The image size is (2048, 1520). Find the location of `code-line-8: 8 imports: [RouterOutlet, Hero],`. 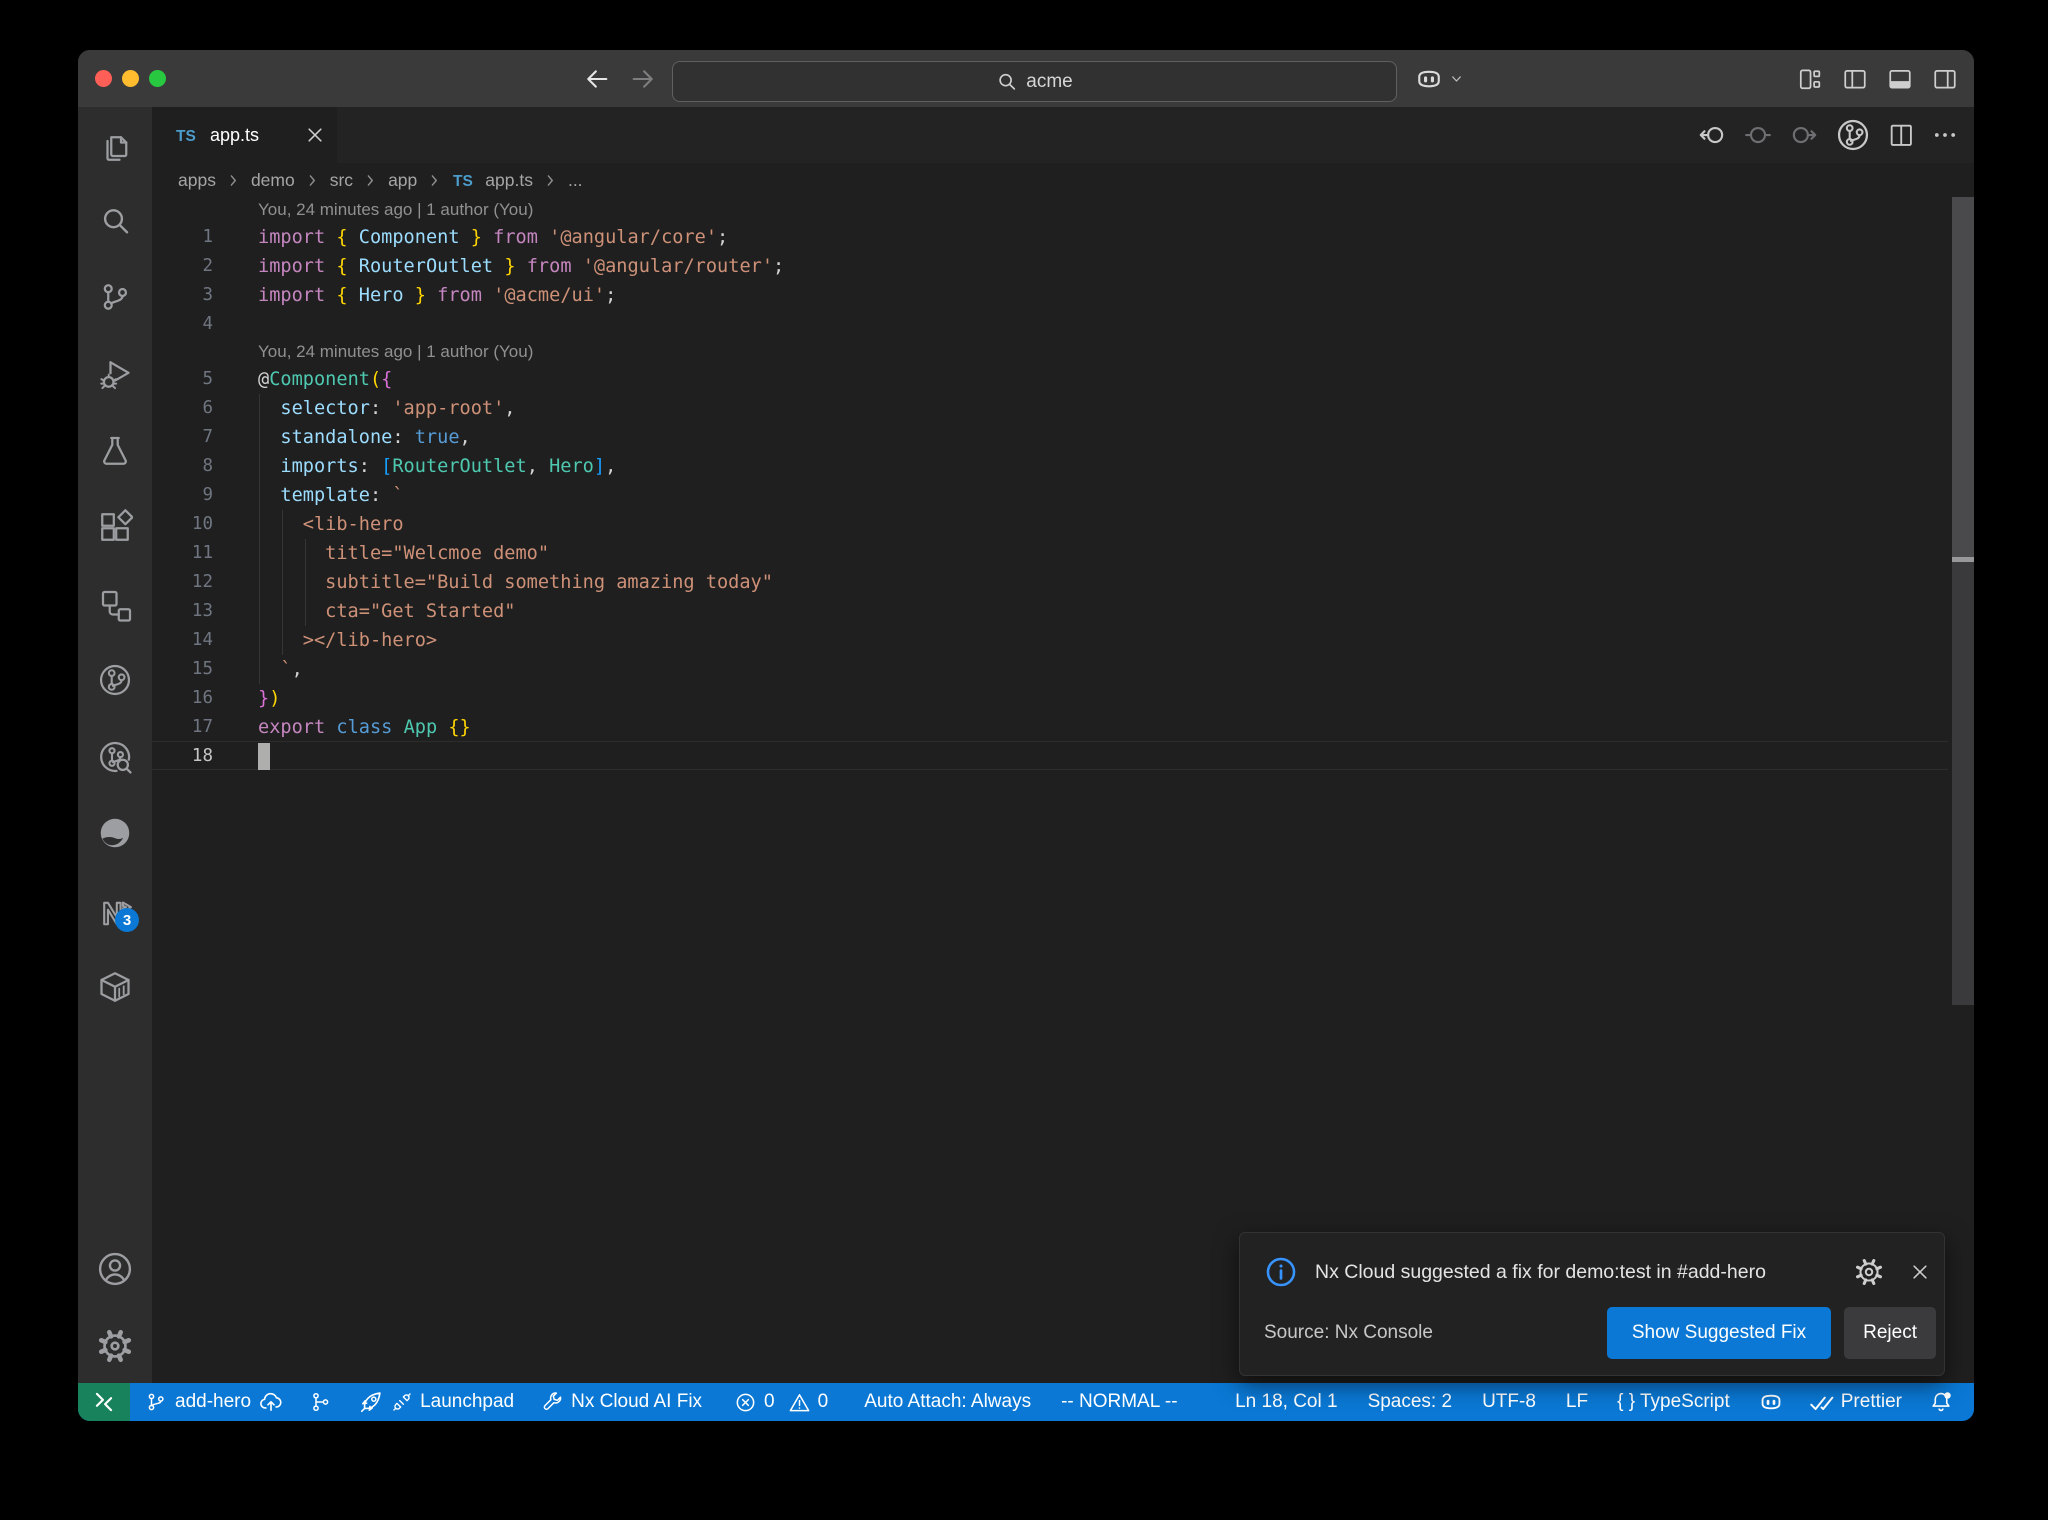

code-line-8: 8 imports: [RouterOutlet, Hero], is located at coordinates (1063, 466).